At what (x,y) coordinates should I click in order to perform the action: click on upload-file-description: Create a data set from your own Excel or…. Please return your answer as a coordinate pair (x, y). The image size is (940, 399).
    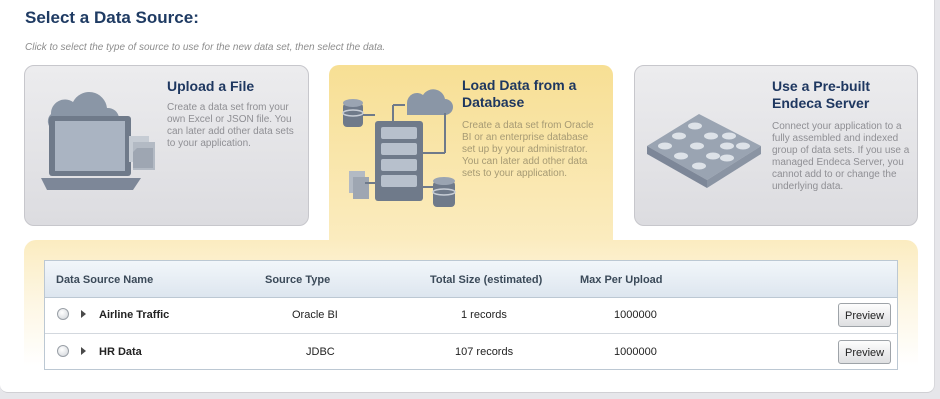
    Looking at the image, I should click on (230, 125).